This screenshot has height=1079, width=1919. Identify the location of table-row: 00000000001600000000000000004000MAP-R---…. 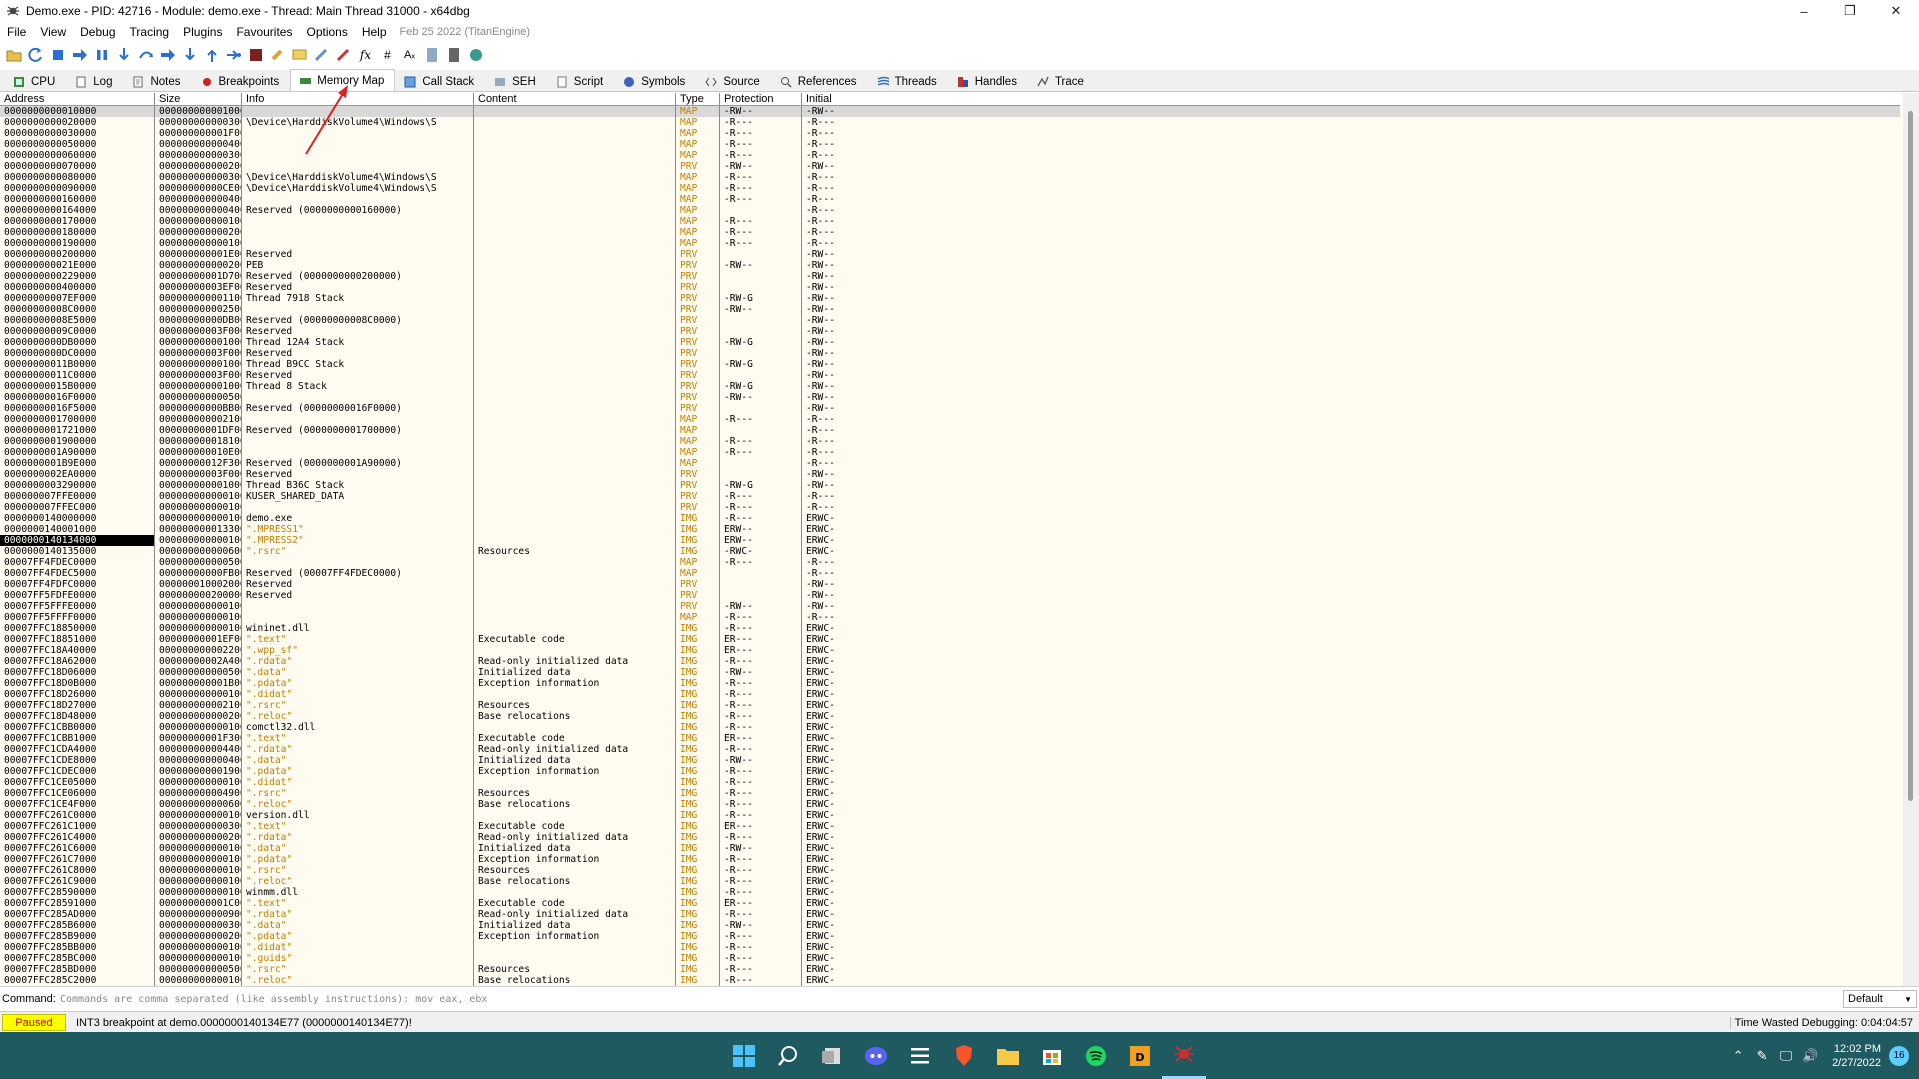
(950, 199).